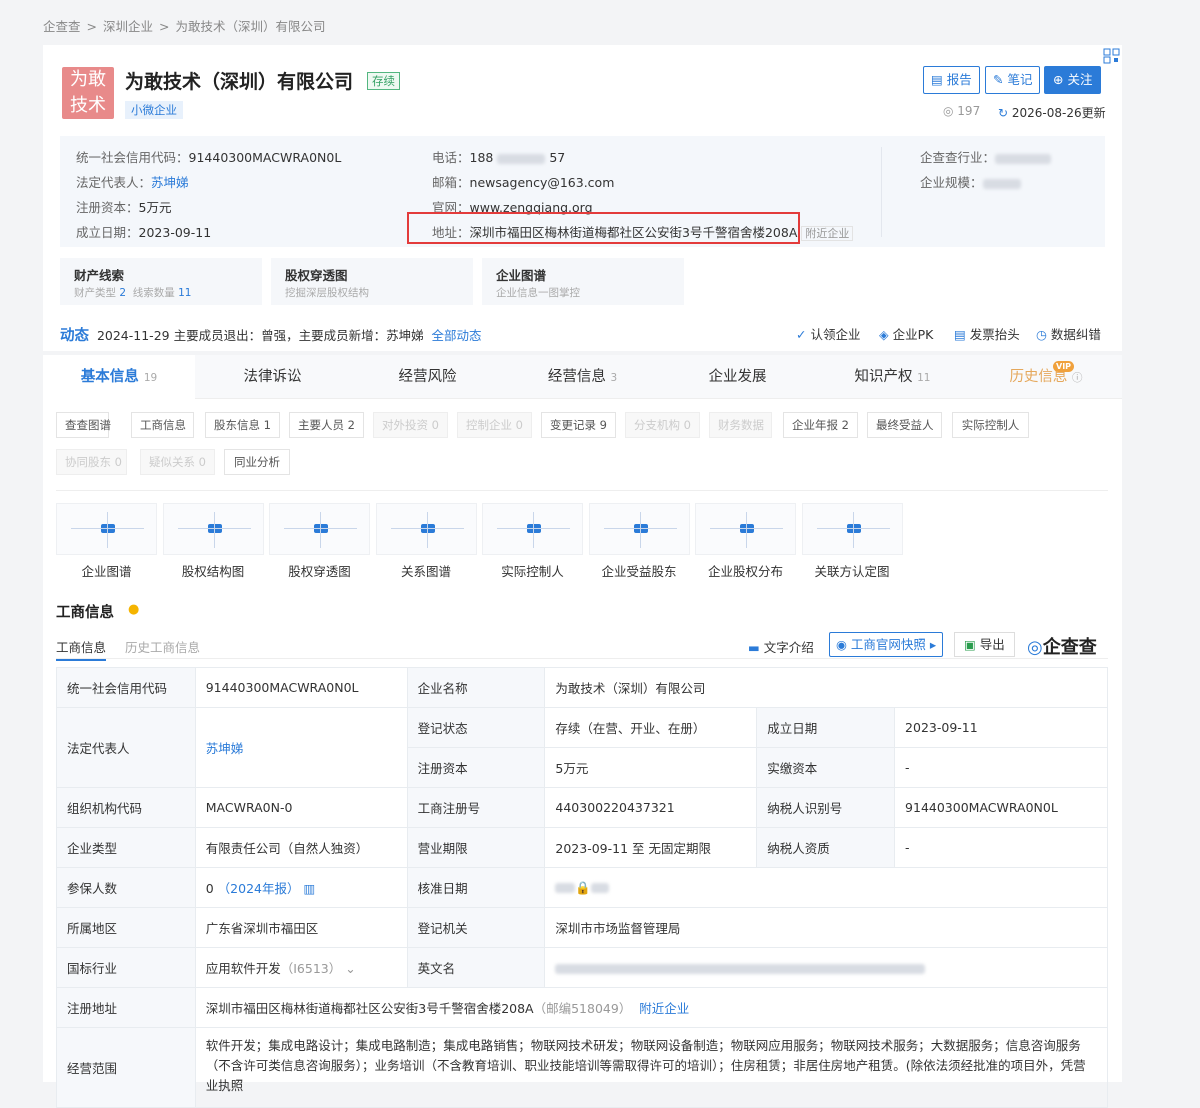 The height and width of the screenshot is (1108, 1200). Describe the element at coordinates (425, 571) in the screenshot. I see `graph-thumbnail-label: 关系图谱` at that location.